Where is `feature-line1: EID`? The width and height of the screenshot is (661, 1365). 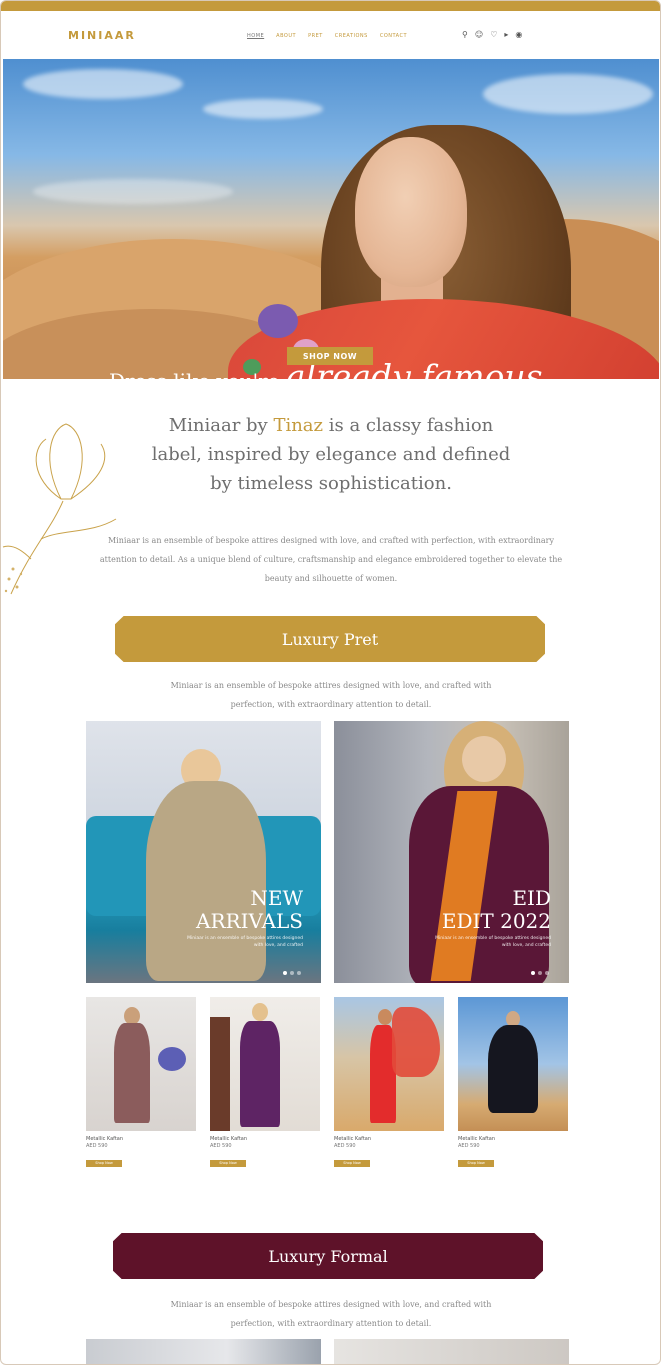 feature-line1: EID is located at coordinates (531, 898).